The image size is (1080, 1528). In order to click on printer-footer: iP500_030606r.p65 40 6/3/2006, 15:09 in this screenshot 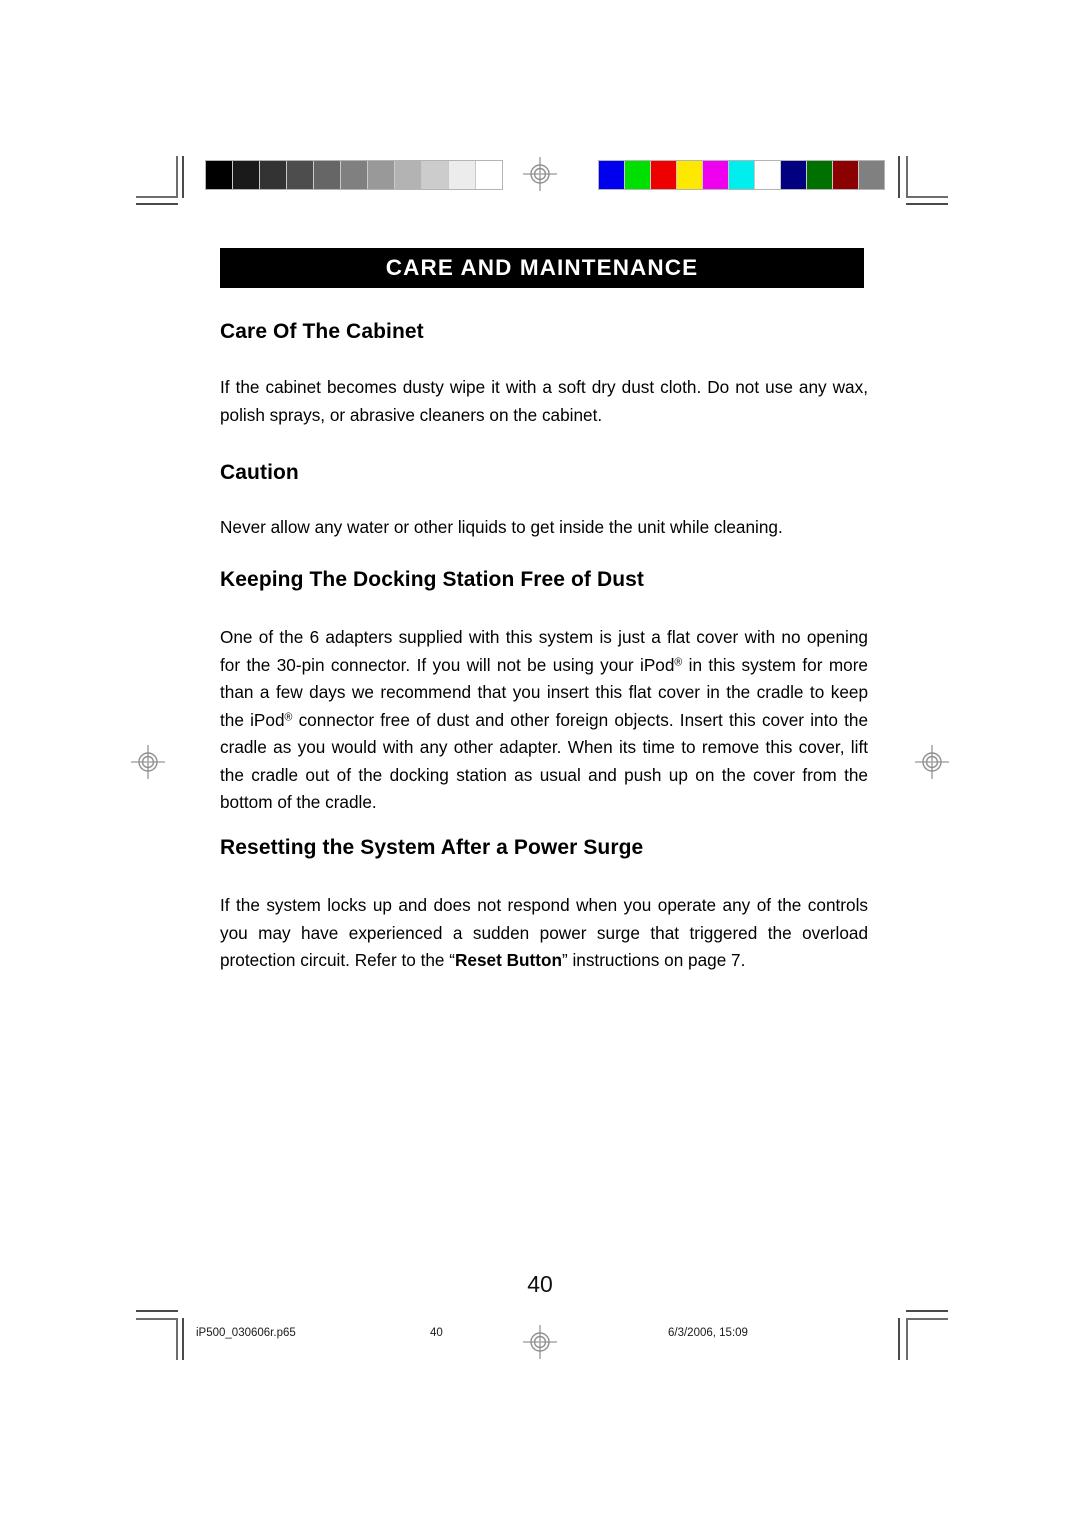, I will do `click(540, 1336)`.